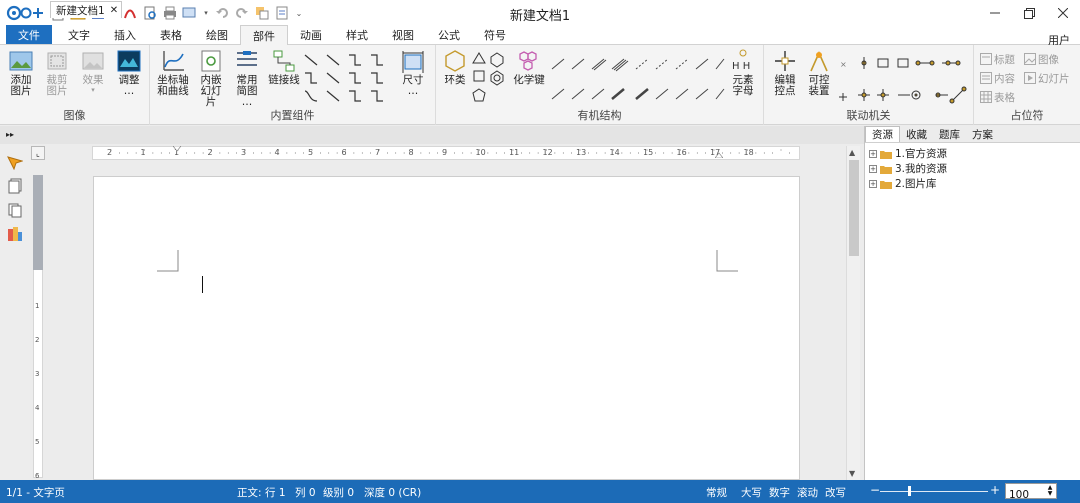 This screenshot has width=1080, height=503. I want to click on crop-image-button: 裁剪 图片, so click(57, 73).